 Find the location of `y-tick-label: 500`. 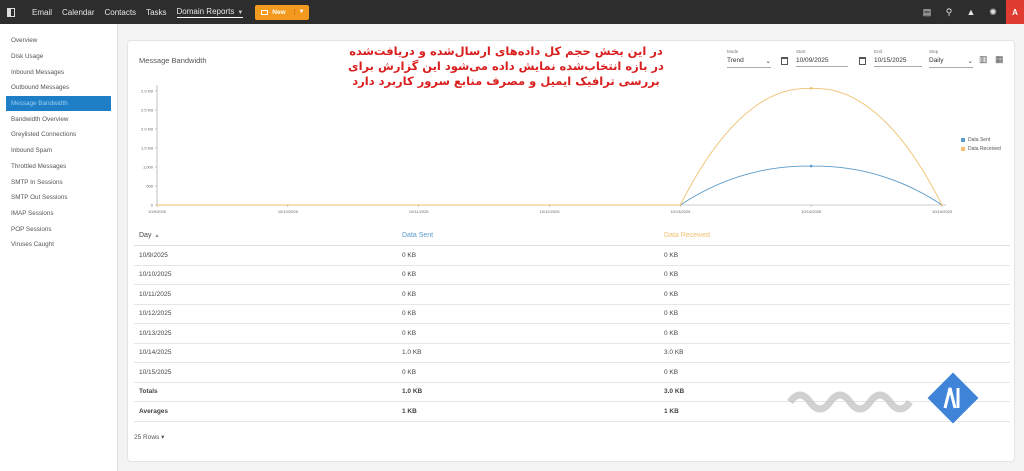

y-tick-label: 500 is located at coordinates (149, 186).